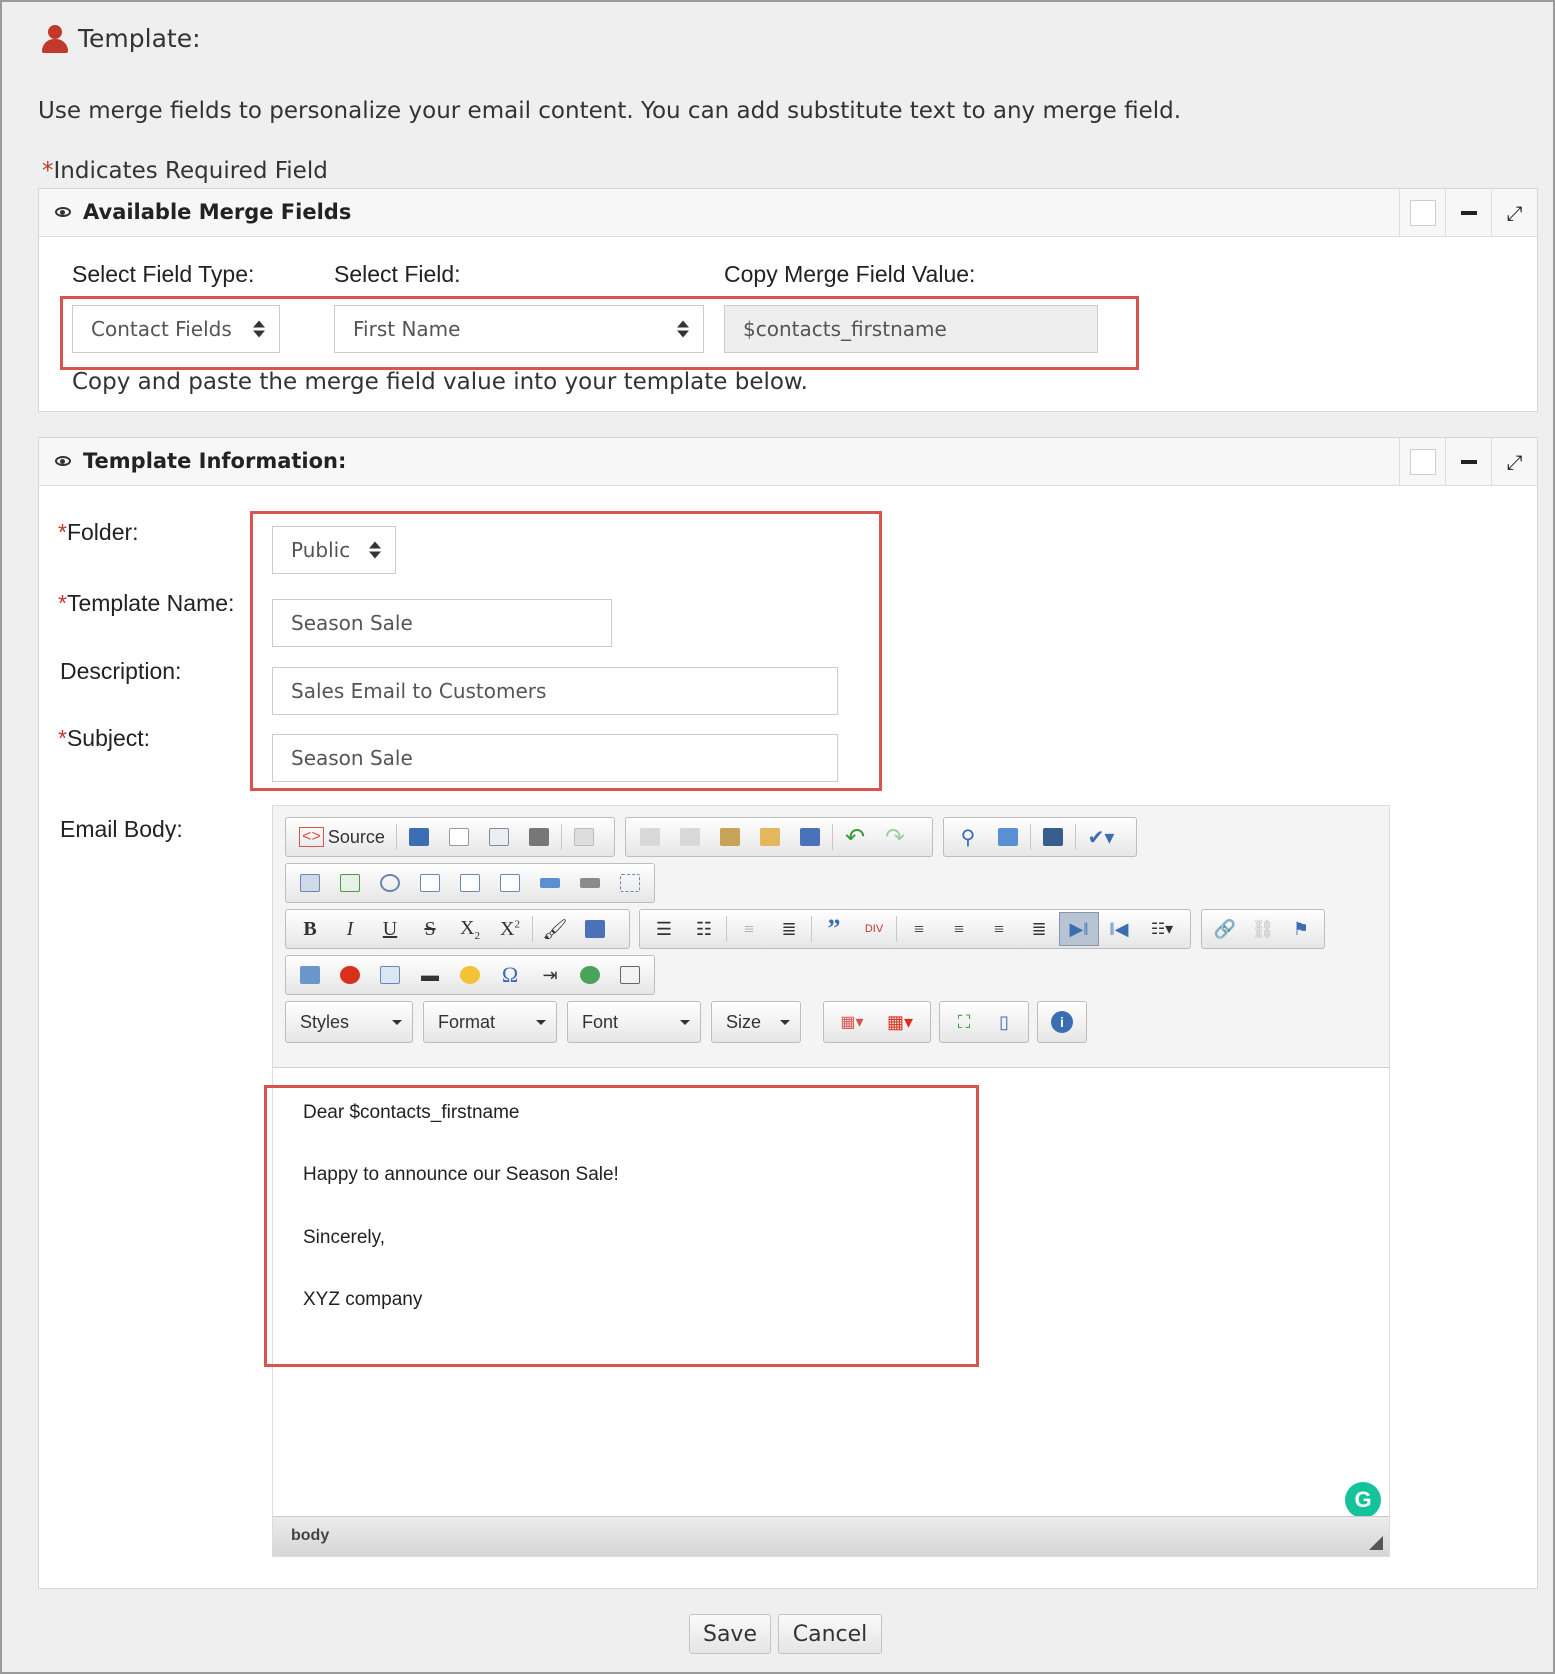 This screenshot has height=1674, width=1555. What do you see at coordinates (550, 883) in the screenshot?
I see `button-field-button` at bounding box center [550, 883].